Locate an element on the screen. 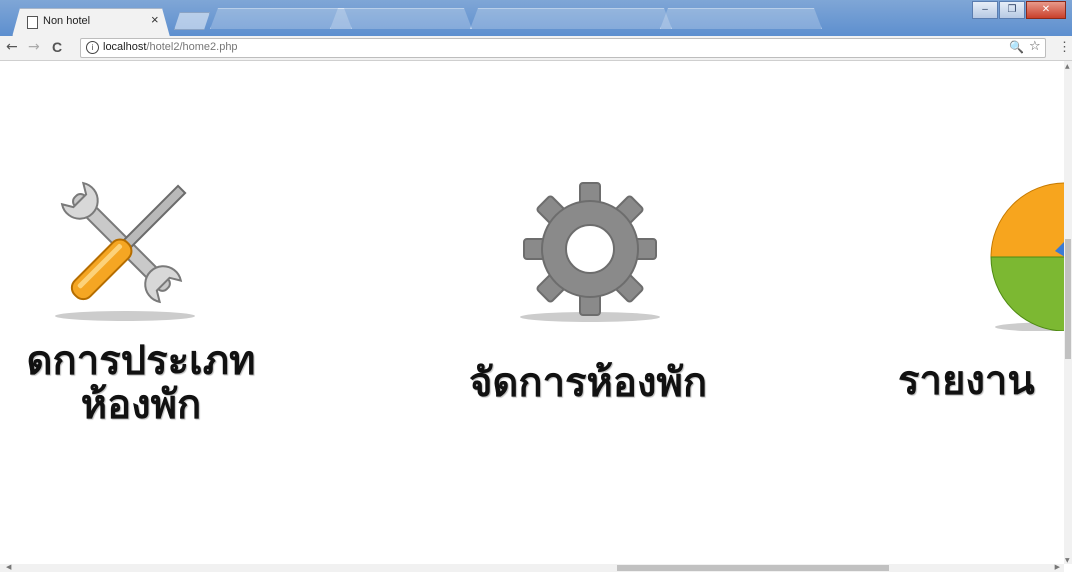 The width and height of the screenshot is (1072, 572). page-icon is located at coordinates (32, 22).